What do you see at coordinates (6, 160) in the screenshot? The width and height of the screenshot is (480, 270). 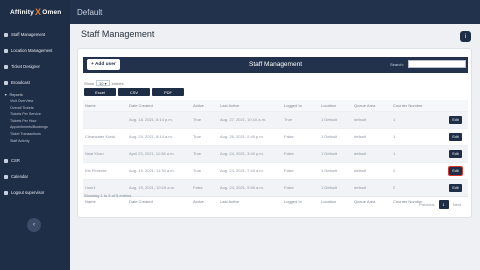 I see `csr-icon` at bounding box center [6, 160].